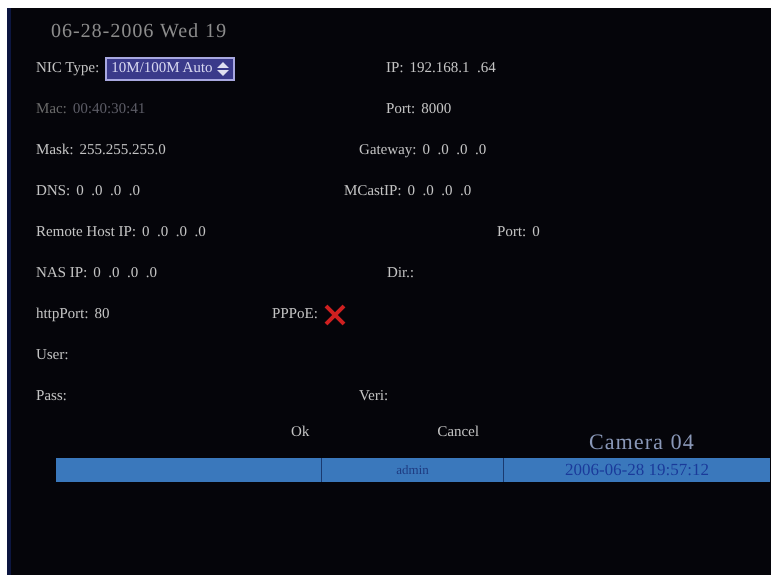  I want to click on field-label: Gateway:, so click(387, 150).